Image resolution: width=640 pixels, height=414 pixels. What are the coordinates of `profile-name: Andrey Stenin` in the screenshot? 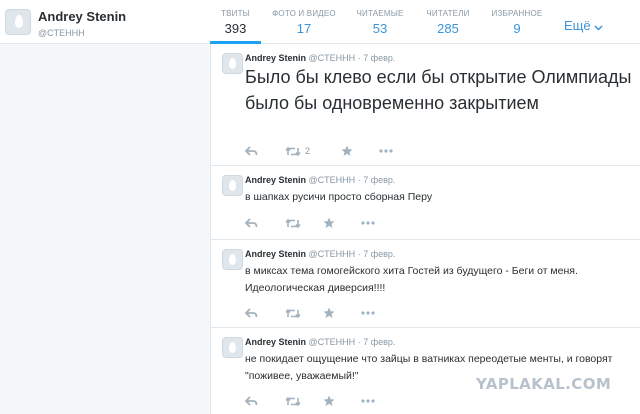 It's located at (82, 16).